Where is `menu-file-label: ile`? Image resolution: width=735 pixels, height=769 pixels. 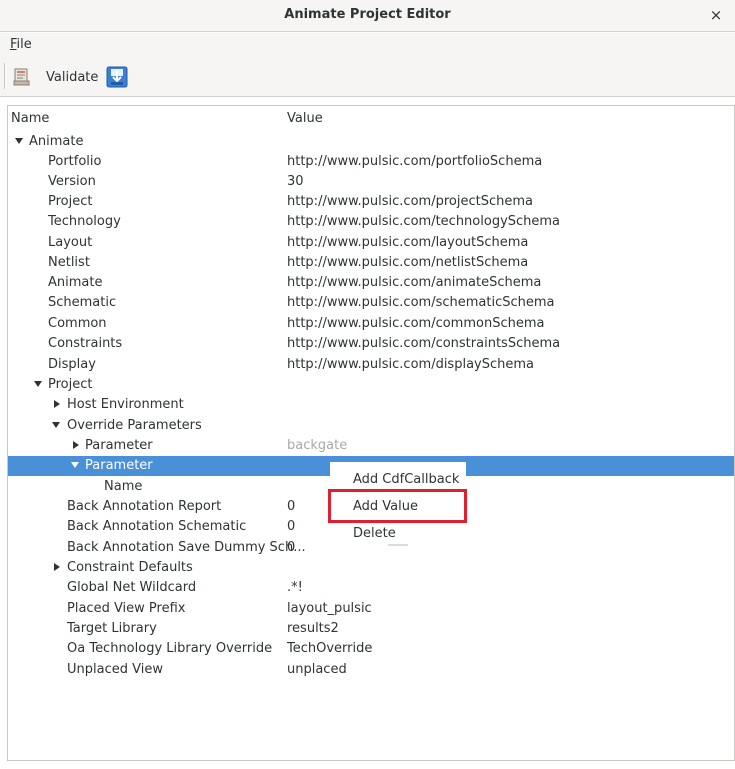
menu-file-label: ile is located at coordinates (24, 44).